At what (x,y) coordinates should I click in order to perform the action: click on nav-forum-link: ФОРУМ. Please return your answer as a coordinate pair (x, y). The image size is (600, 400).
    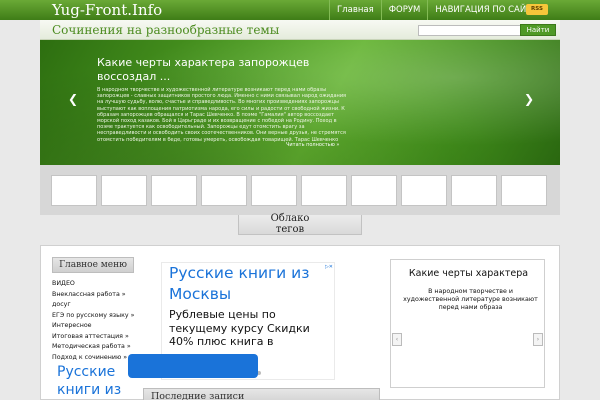
    Looking at the image, I should click on (405, 10).